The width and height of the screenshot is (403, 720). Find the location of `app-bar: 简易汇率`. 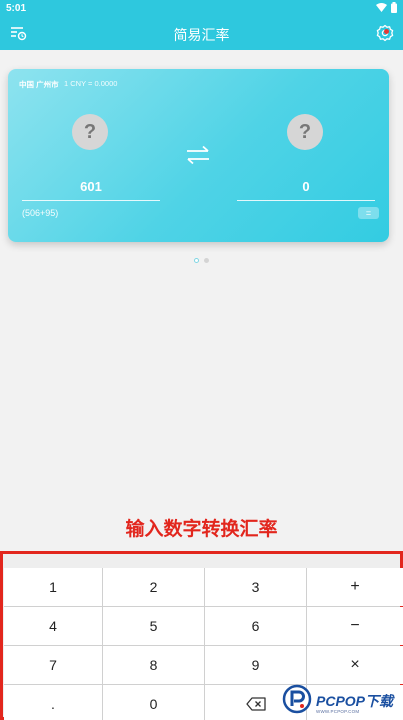

app-bar: 简易汇率 is located at coordinates (201, 33).